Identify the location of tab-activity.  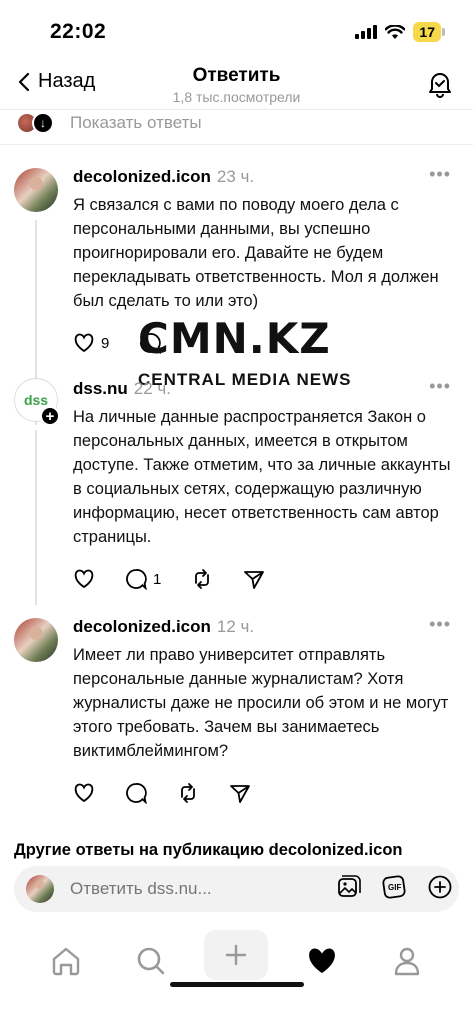
(322, 961).